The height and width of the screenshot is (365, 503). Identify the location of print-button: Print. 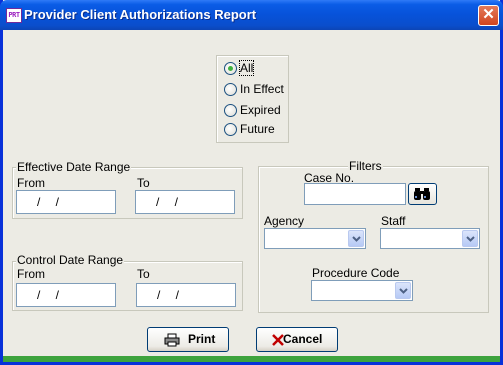
(188, 339).